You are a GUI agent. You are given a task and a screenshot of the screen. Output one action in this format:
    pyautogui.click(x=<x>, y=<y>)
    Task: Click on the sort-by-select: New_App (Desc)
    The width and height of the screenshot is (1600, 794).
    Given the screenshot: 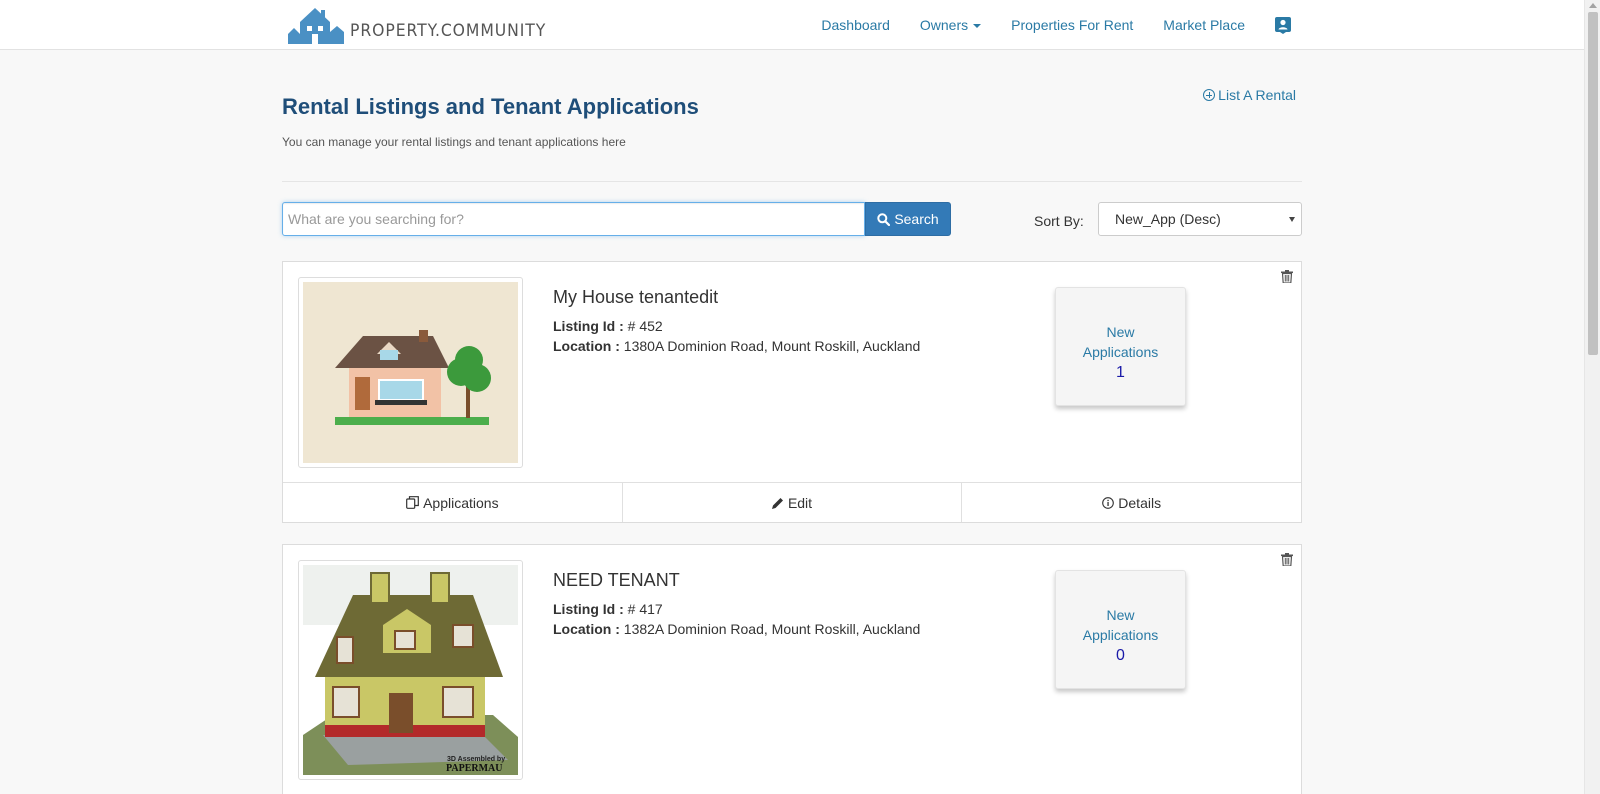 What is the action you would take?
    pyautogui.click(x=1200, y=219)
    